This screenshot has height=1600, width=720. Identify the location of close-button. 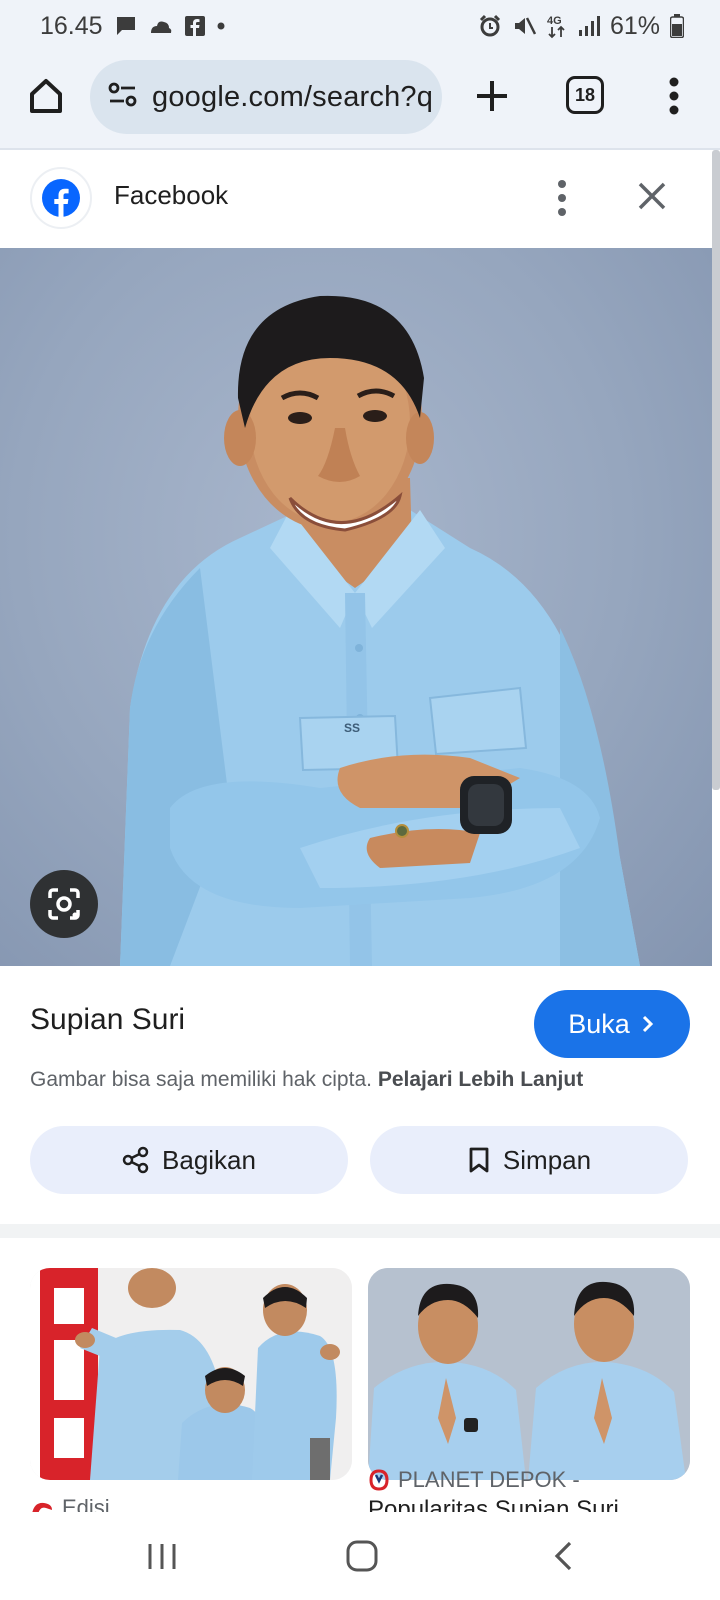
(652, 196).